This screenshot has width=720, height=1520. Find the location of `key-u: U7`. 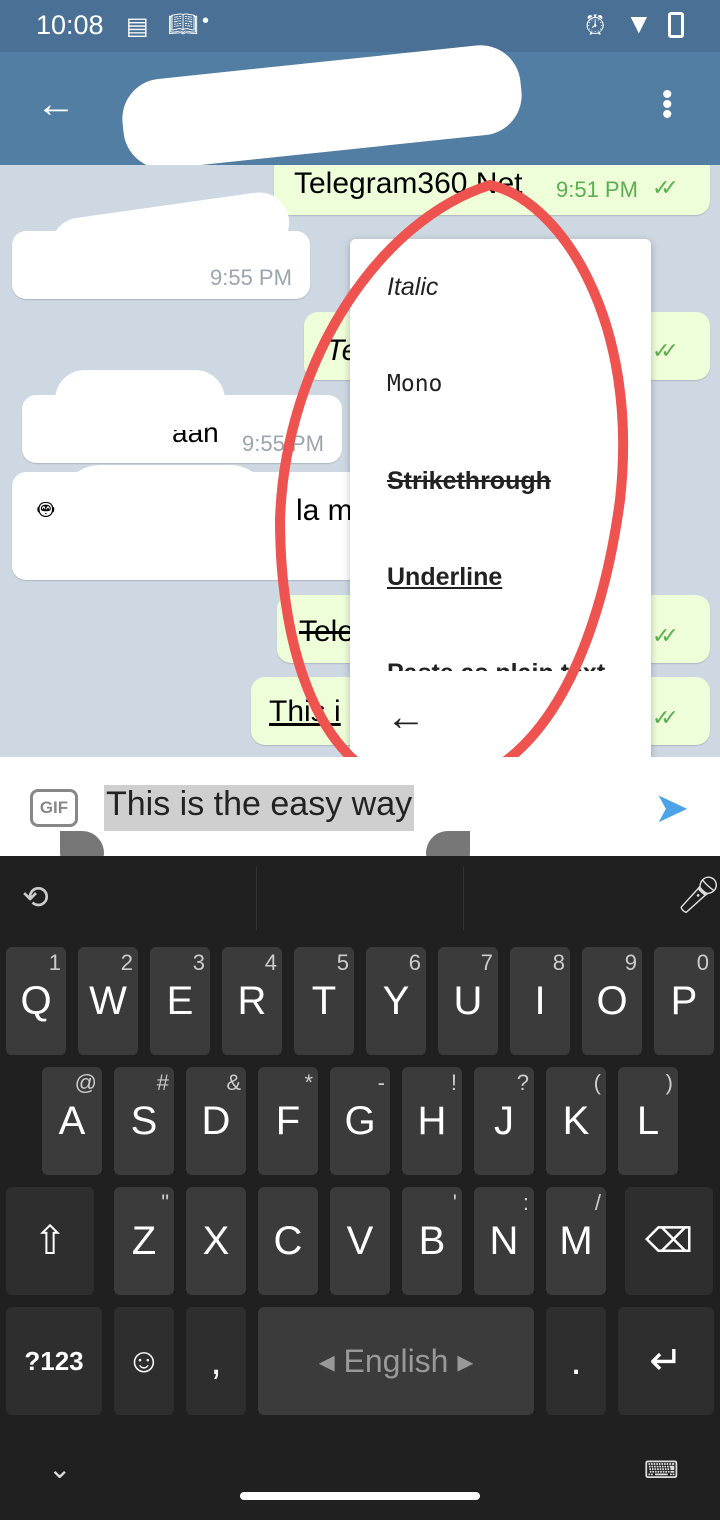

key-u: U7 is located at coordinates (468, 1001).